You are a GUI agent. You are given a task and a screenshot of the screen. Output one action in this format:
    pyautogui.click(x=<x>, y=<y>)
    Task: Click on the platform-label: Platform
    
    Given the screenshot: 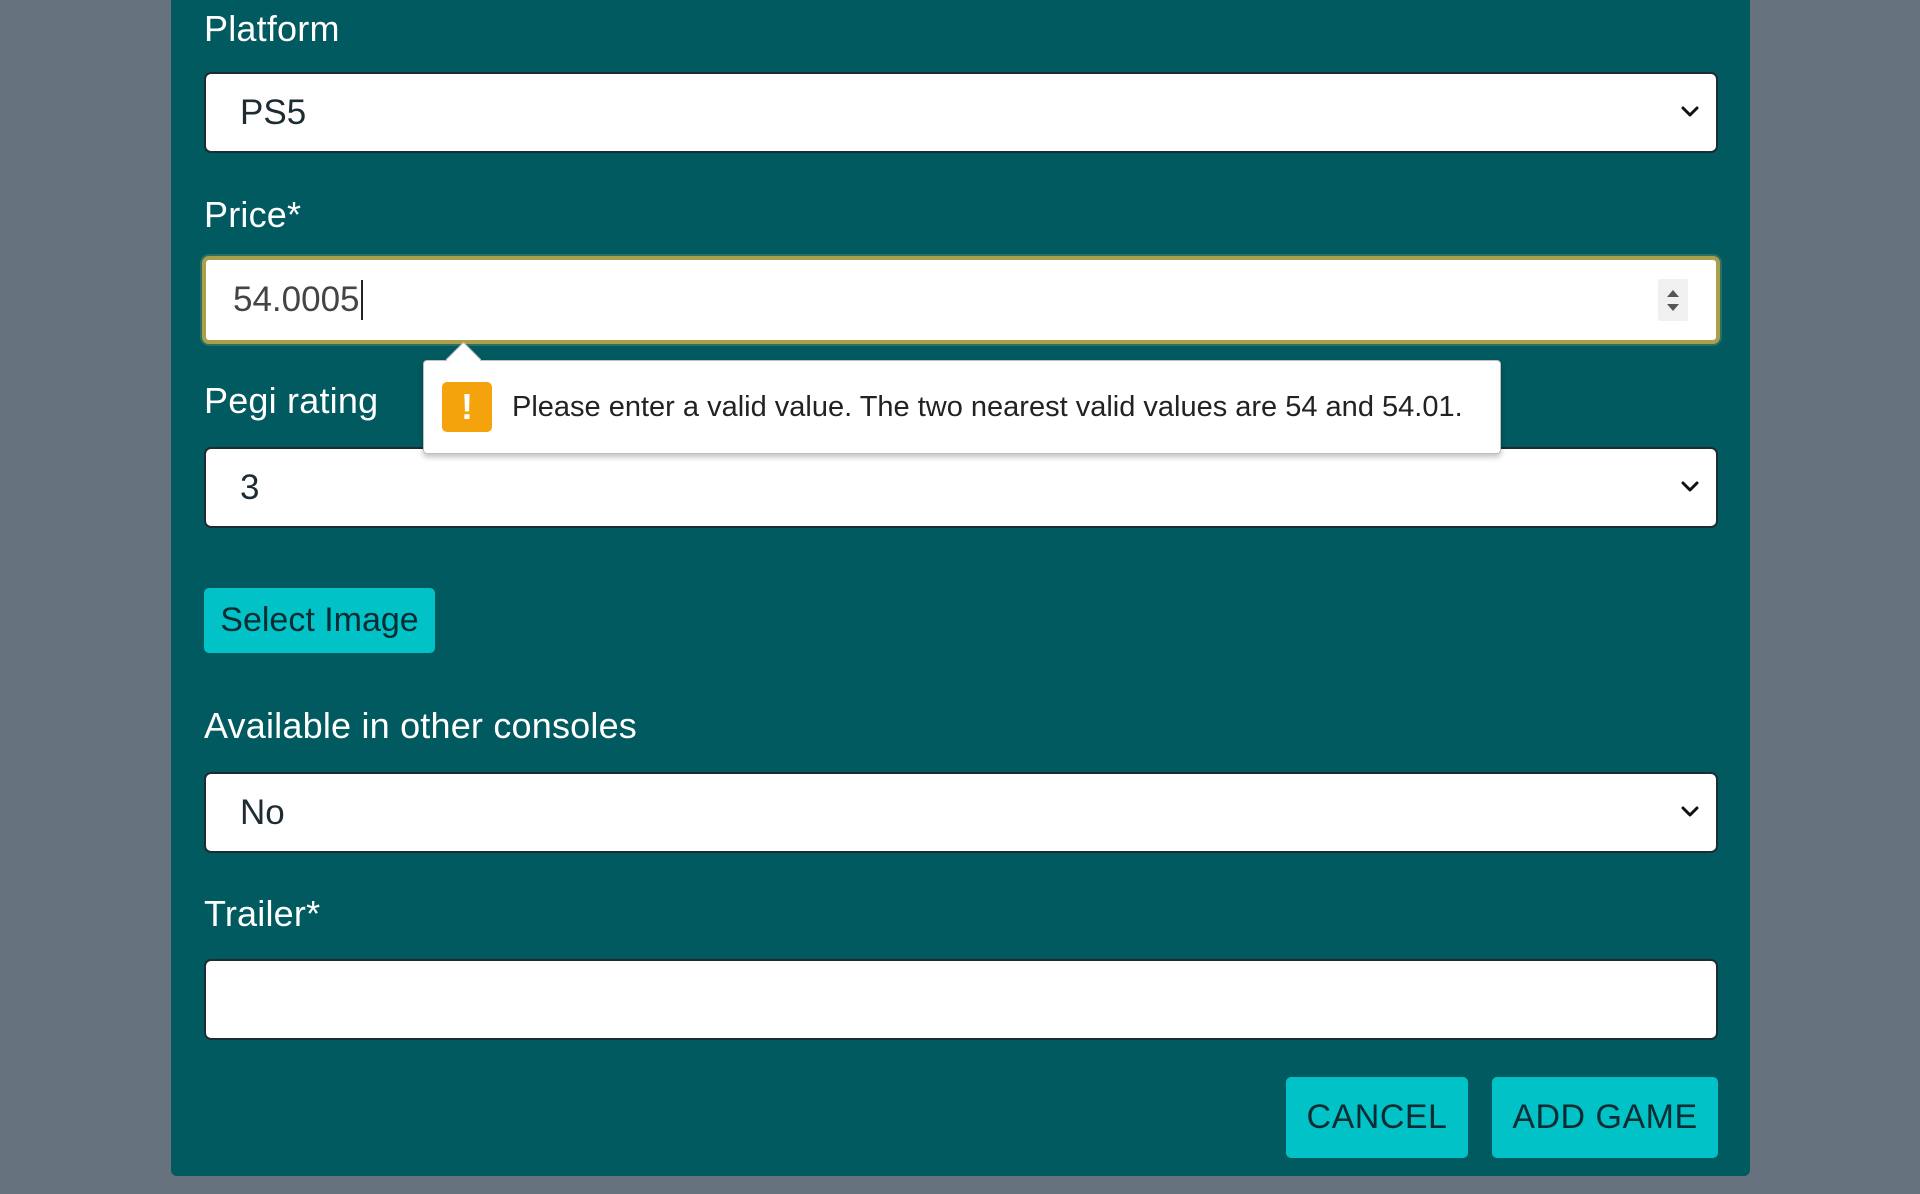 What is the action you would take?
    pyautogui.click(x=272, y=28)
    